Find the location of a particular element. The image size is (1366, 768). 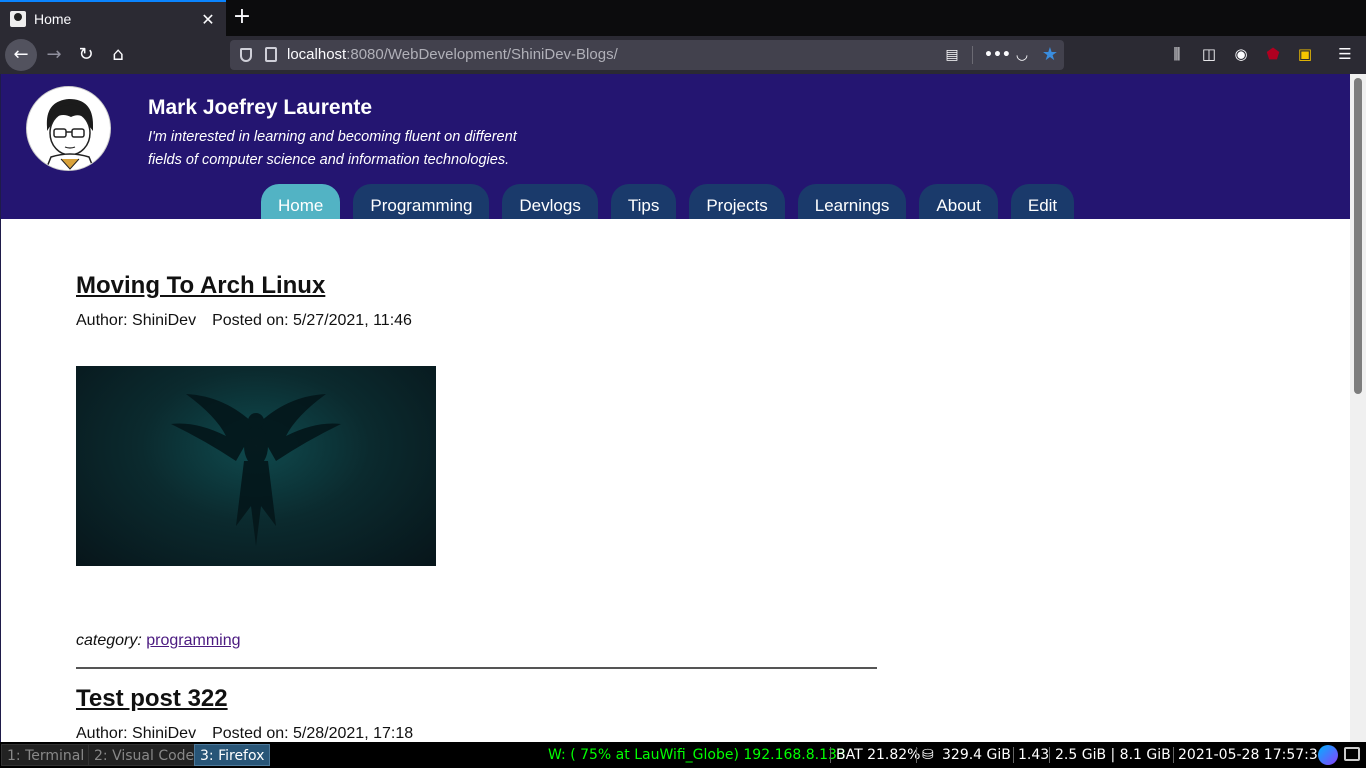

disk-status: 329.4 GiB is located at coordinates (976, 755).